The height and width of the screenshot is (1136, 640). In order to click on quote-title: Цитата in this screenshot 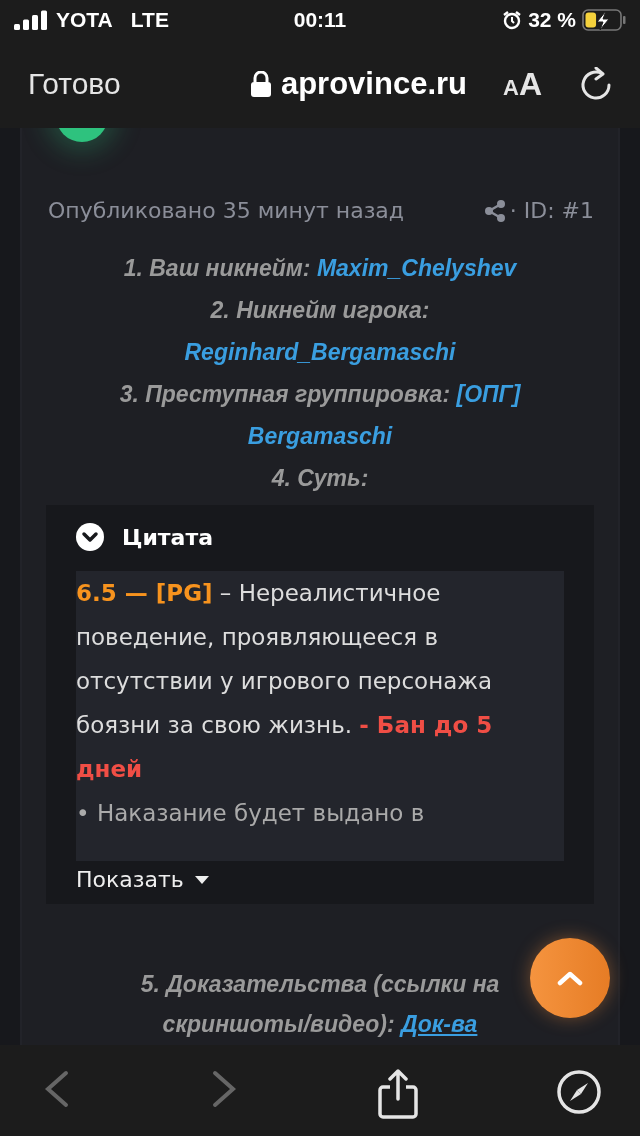, I will do `click(168, 537)`.